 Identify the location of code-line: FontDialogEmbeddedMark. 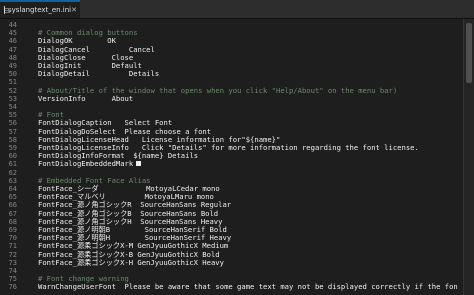
(90, 164).